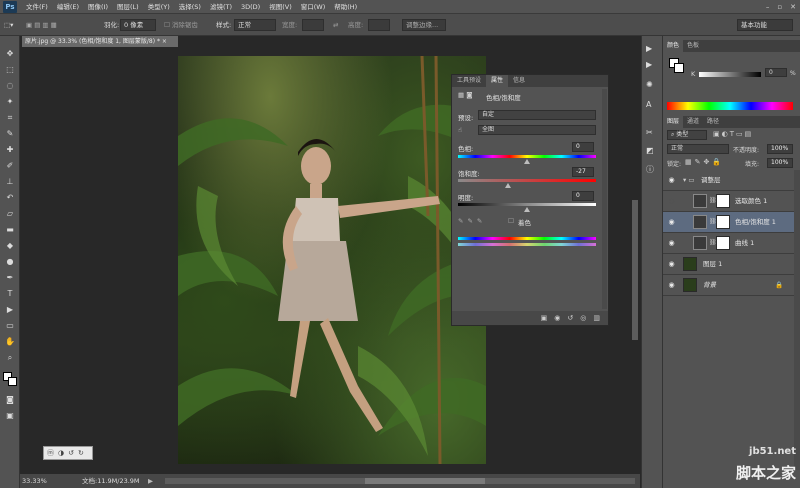 The width and height of the screenshot is (800, 488). Describe the element at coordinates (780, 163) in the screenshot. I see `fill-value: 100%` at that location.